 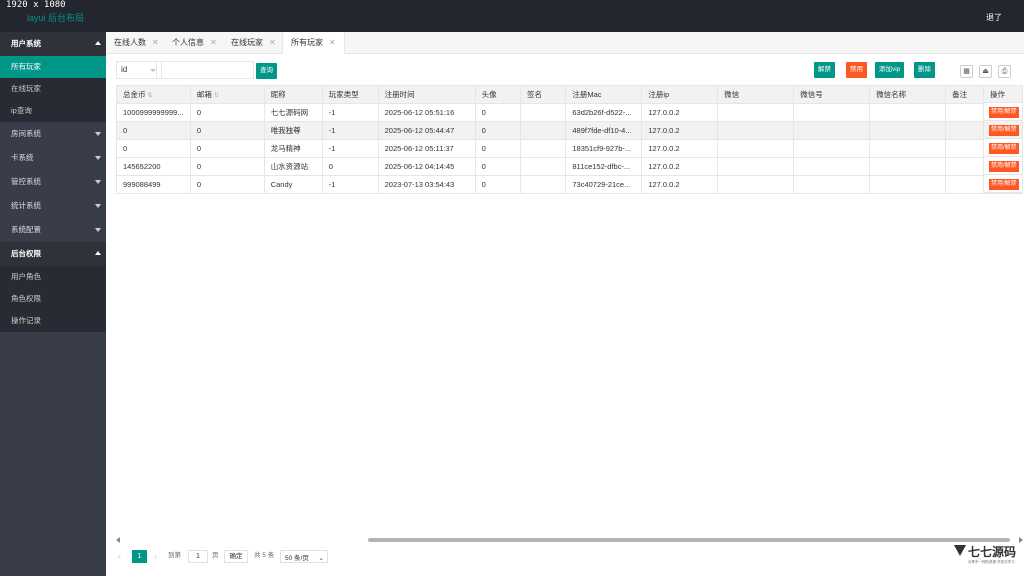 What do you see at coordinates (689, 540) in the screenshot?
I see `scrollbar-thumb` at bounding box center [689, 540].